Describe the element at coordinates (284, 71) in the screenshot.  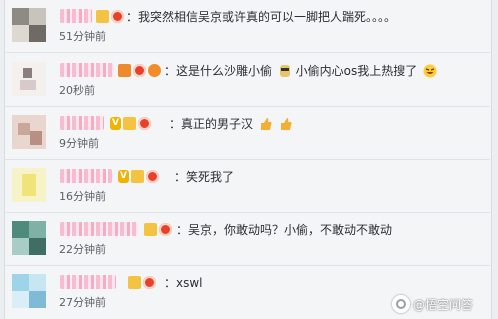
I see `thief-emoji-icon` at that location.